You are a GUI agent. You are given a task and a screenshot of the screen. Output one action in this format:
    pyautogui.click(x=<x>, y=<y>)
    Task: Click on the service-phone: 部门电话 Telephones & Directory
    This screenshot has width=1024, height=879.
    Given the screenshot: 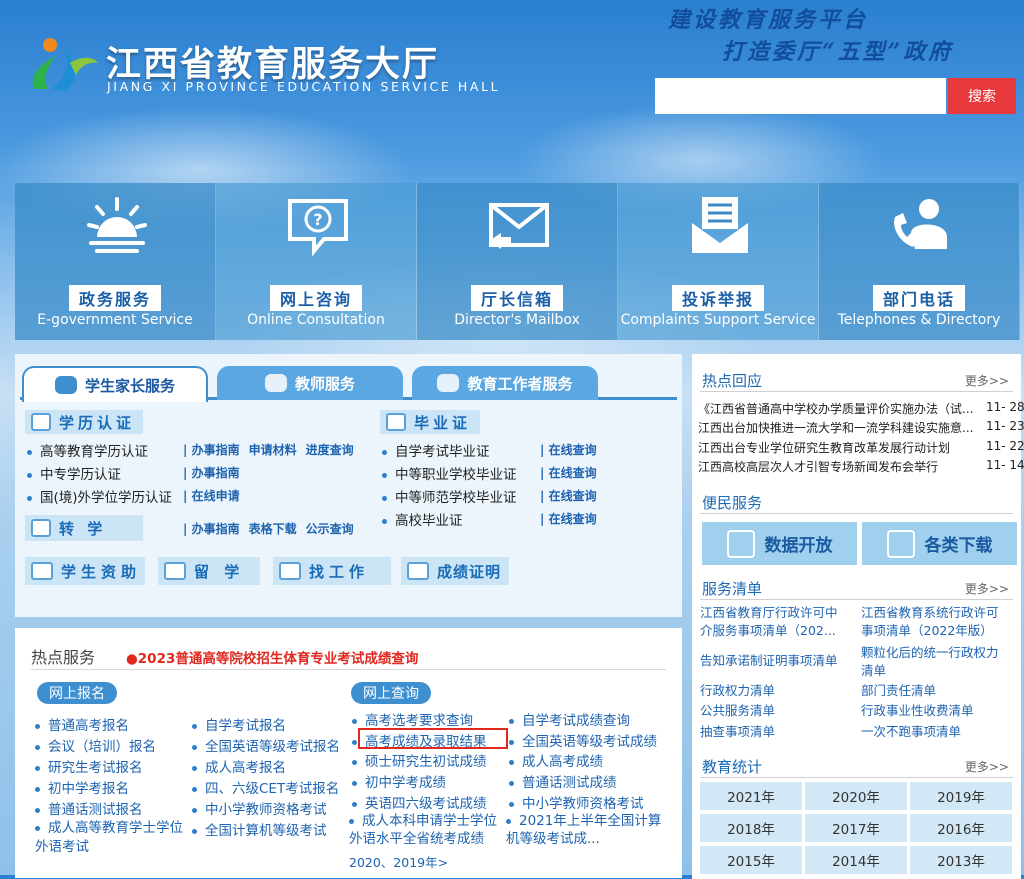 What is the action you would take?
    pyautogui.click(x=919, y=261)
    